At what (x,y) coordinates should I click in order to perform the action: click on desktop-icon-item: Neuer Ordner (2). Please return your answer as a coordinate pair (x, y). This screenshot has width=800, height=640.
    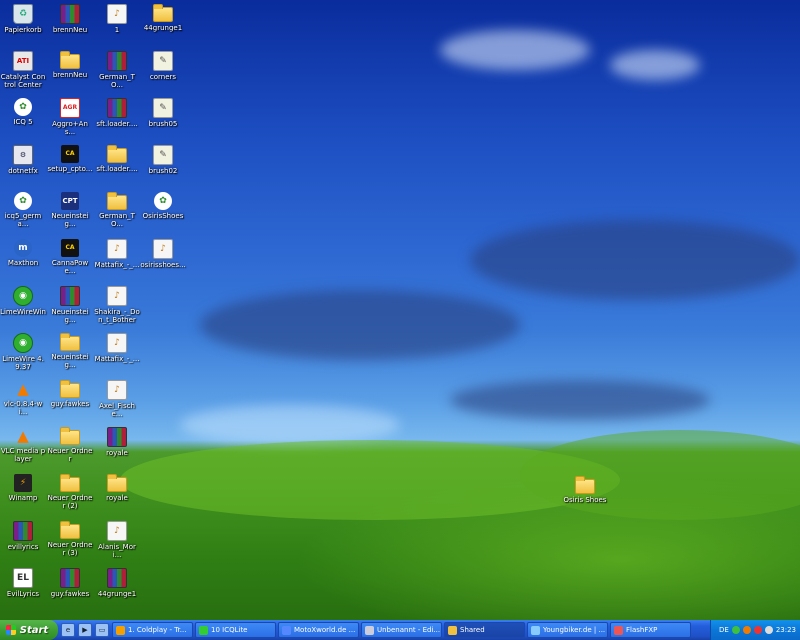
    Looking at the image, I should click on (70, 495).